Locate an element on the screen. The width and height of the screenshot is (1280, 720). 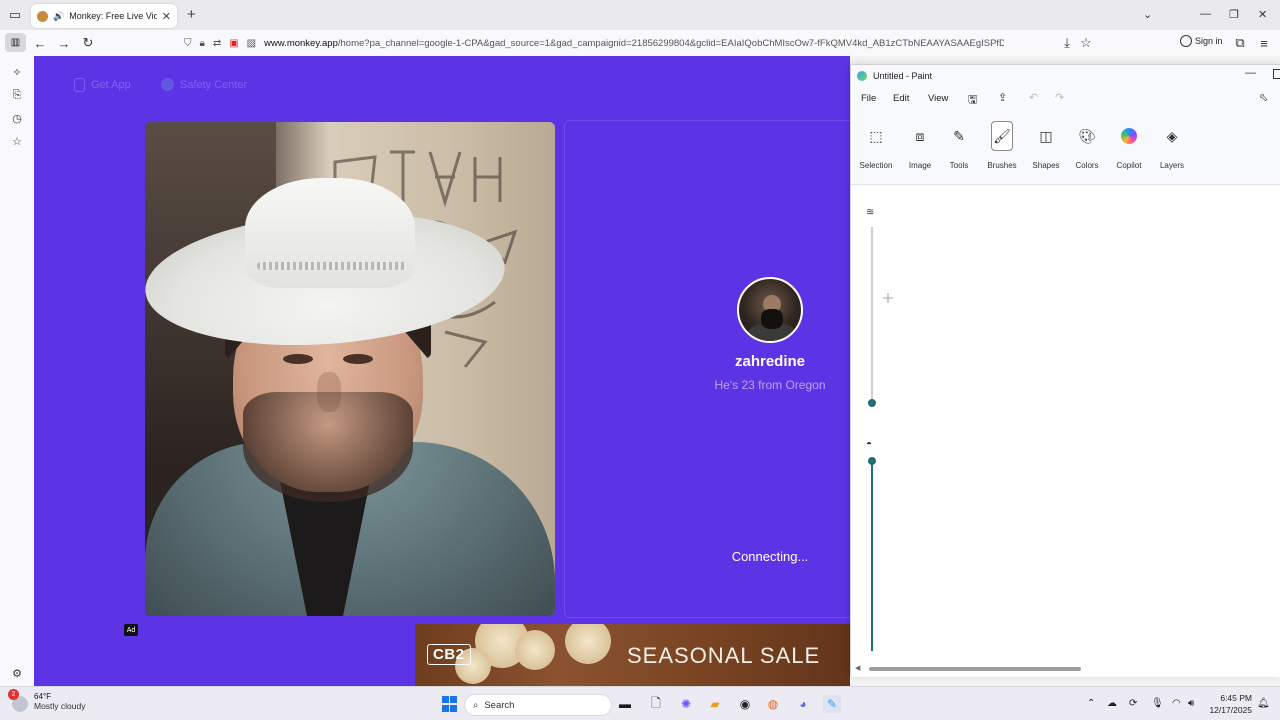
paint-taskbar-icon: ✎ is located at coordinates (832, 704).